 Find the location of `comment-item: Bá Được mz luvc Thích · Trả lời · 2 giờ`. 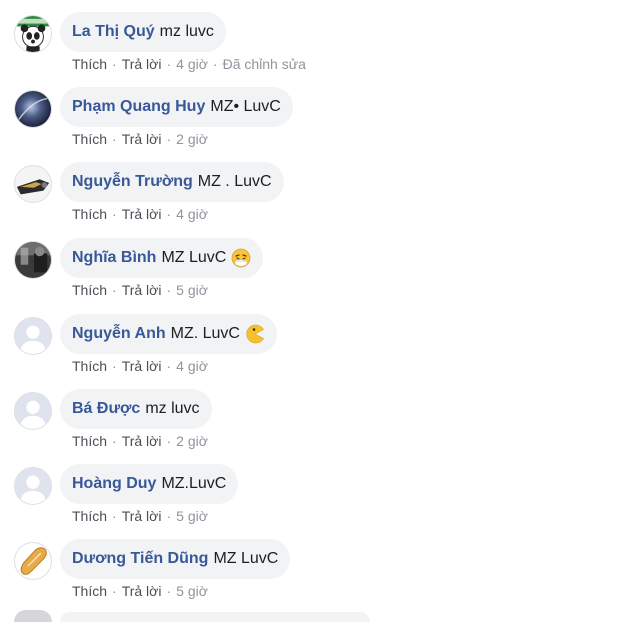

comment-item: Bá Được mz luvc Thích · Trả lời · 2 giờ is located at coordinates (310, 413).